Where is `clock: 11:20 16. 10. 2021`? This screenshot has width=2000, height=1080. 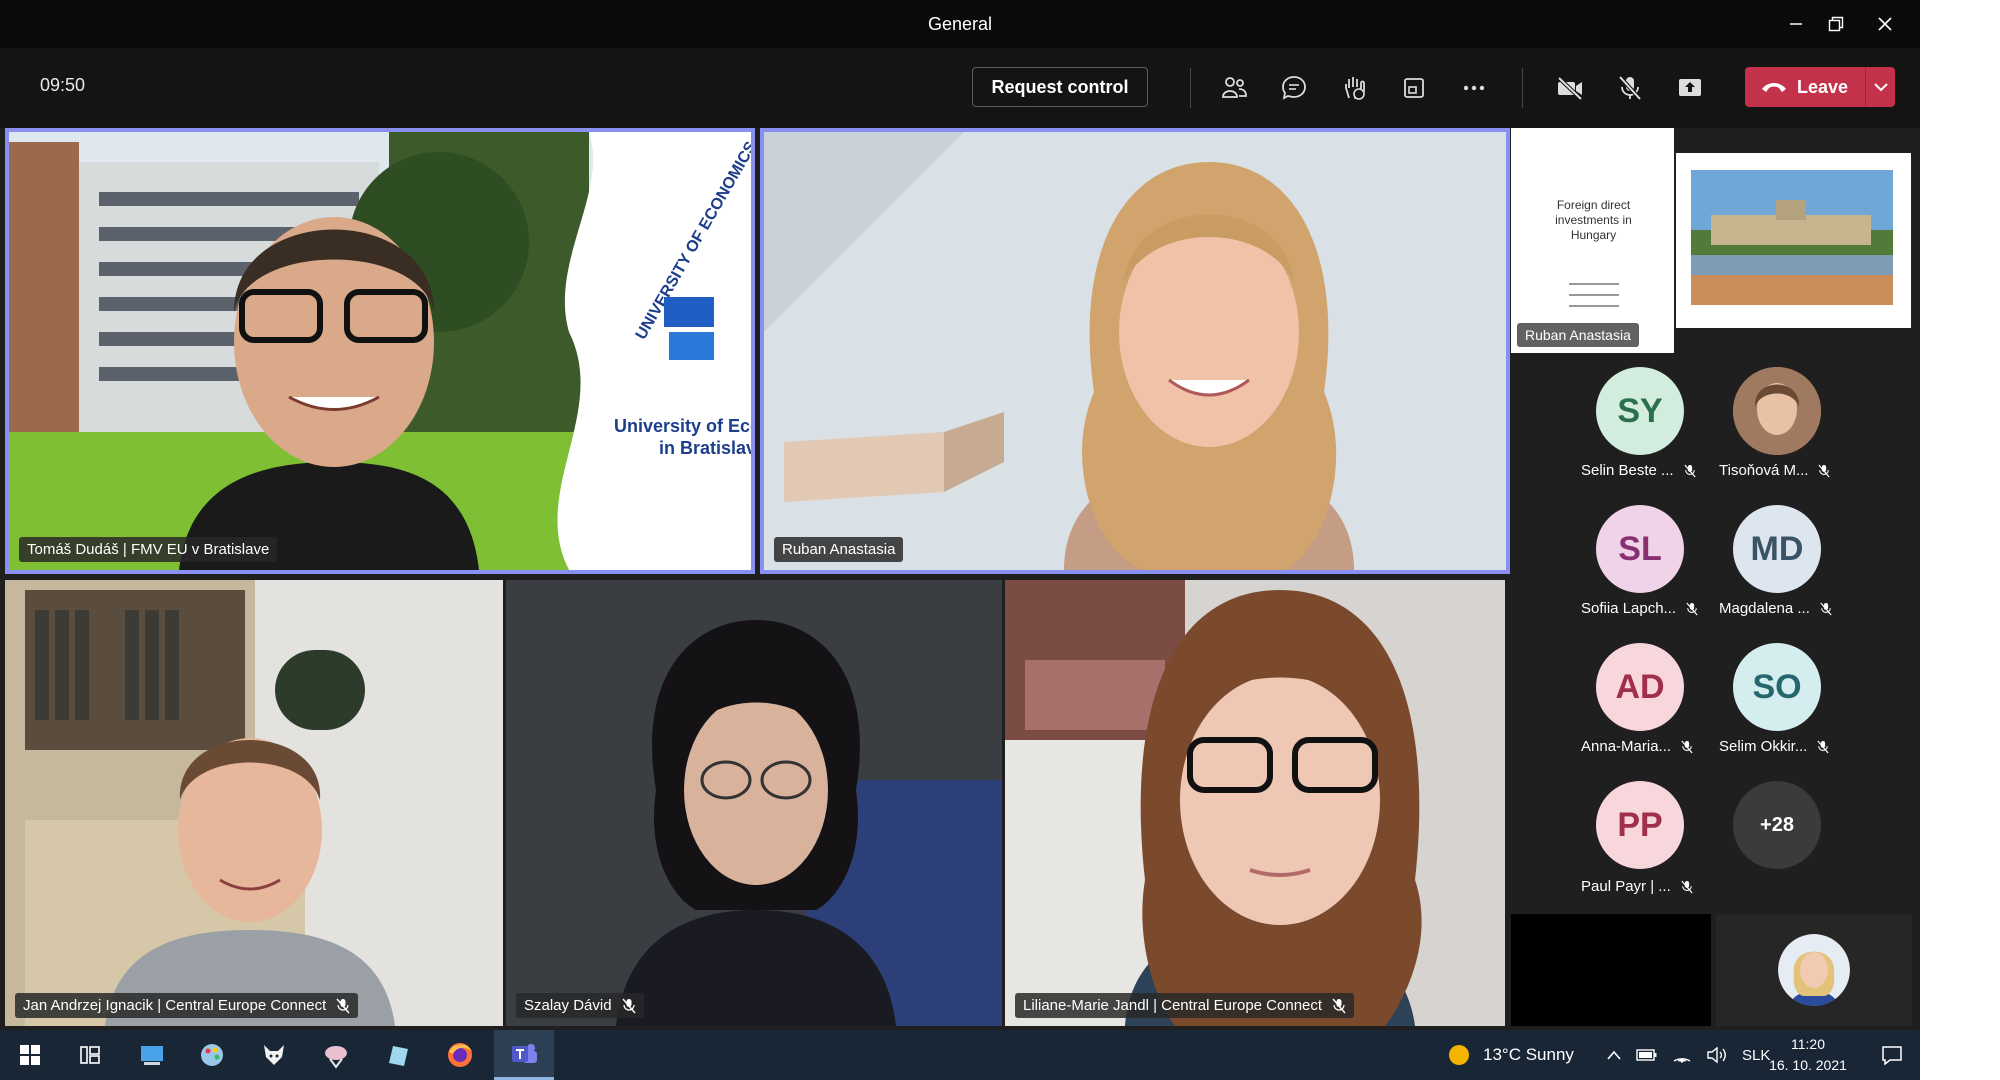
clock: 11:20 16. 10. 2021 is located at coordinates (1808, 1055).